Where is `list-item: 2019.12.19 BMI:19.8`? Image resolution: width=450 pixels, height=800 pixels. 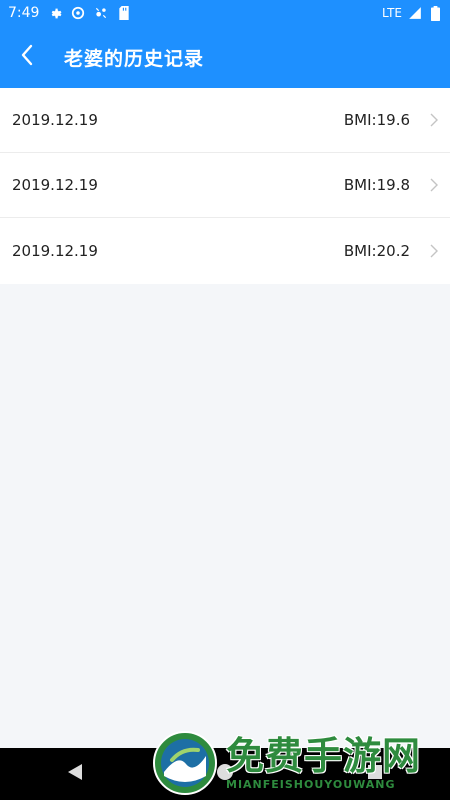
list-item: 2019.12.19 BMI:19.8 is located at coordinates (225, 185).